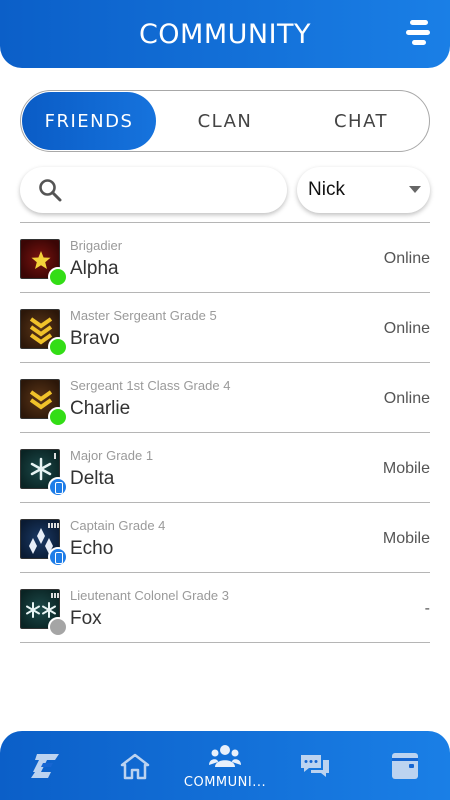 Image resolution: width=450 pixels, height=800 pixels. I want to click on chat-bubbles-icon, so click(315, 766).